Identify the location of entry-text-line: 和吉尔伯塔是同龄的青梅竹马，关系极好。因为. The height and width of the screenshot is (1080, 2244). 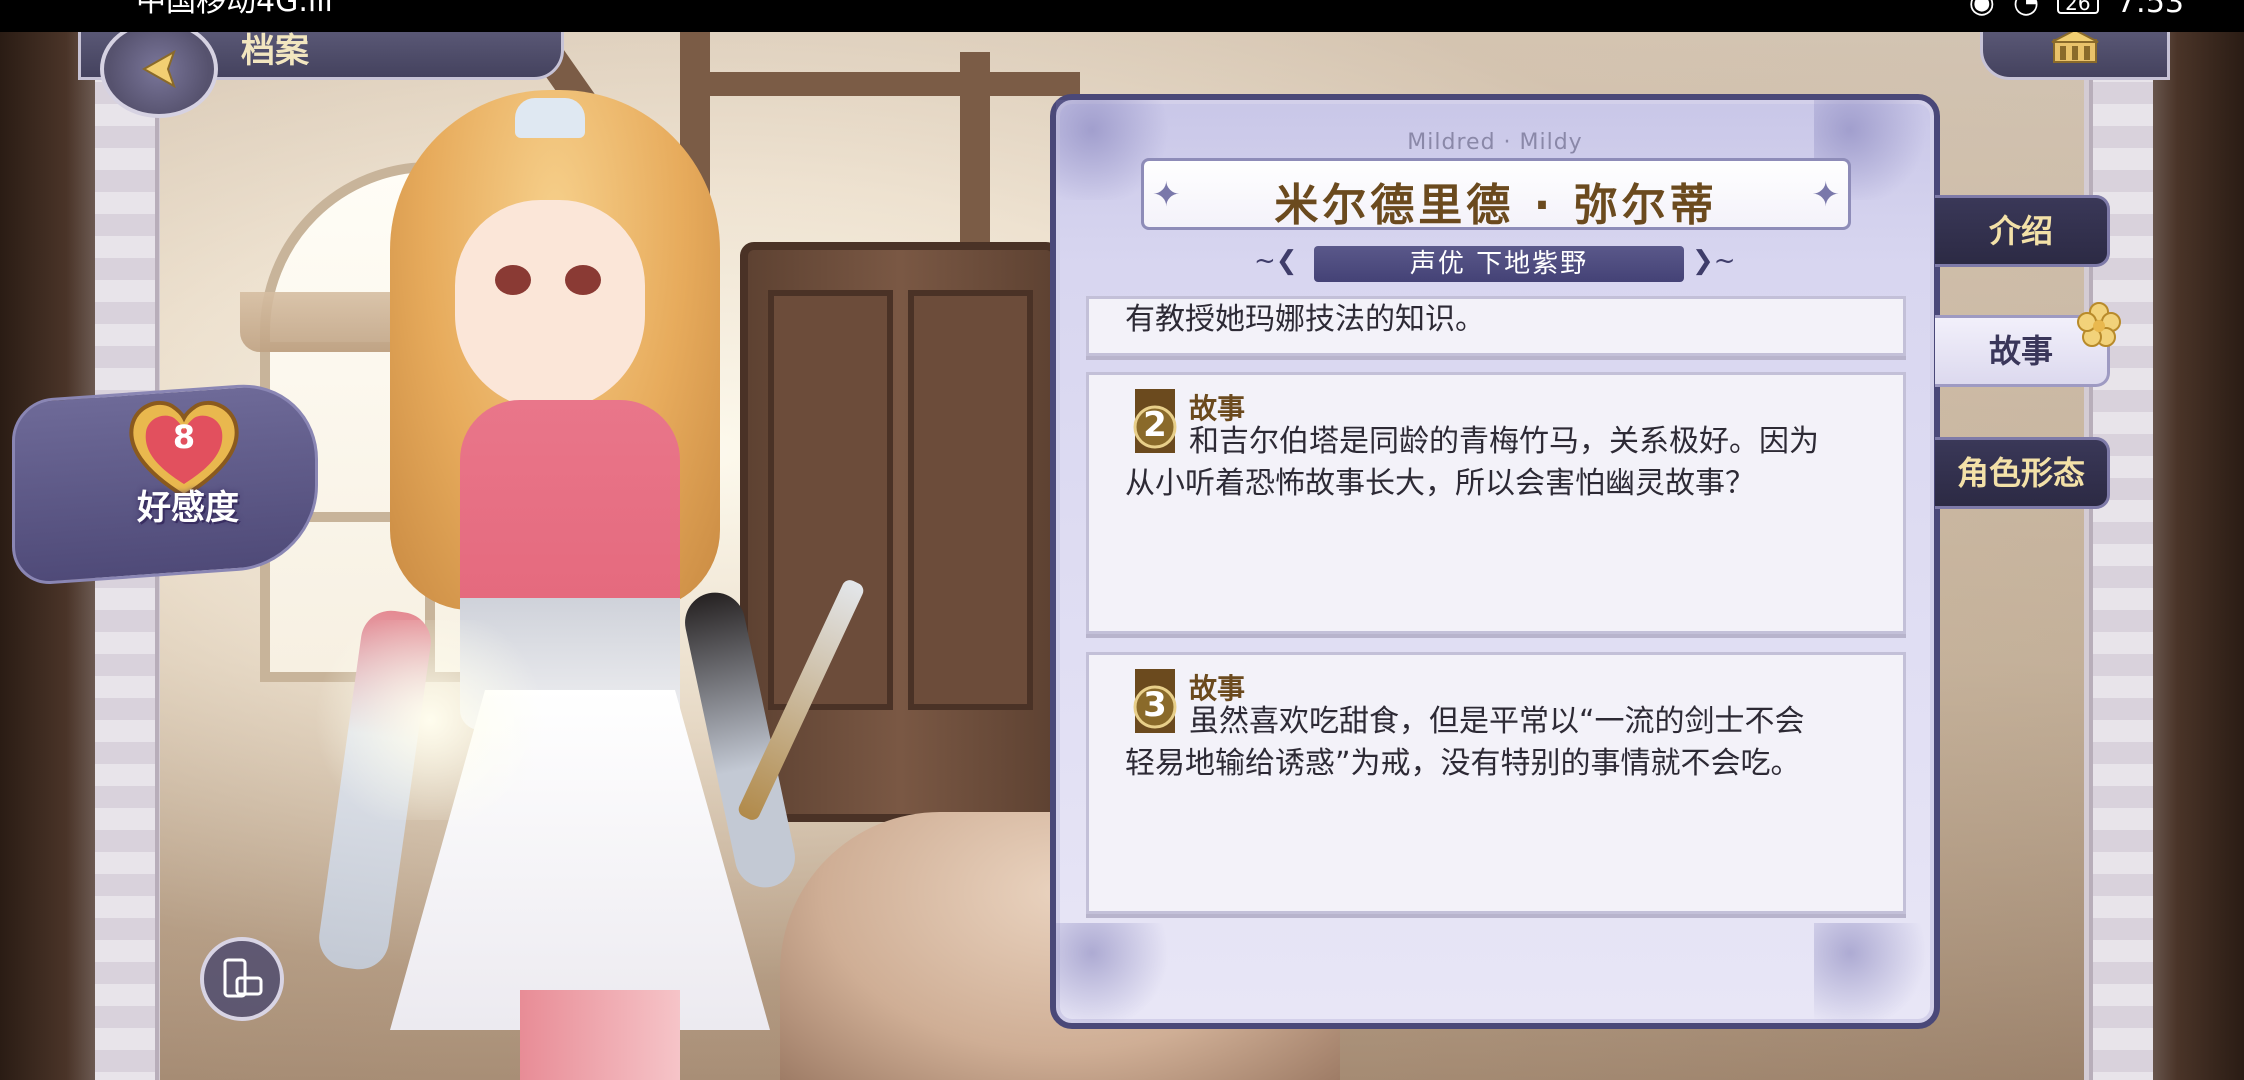
(1504, 441).